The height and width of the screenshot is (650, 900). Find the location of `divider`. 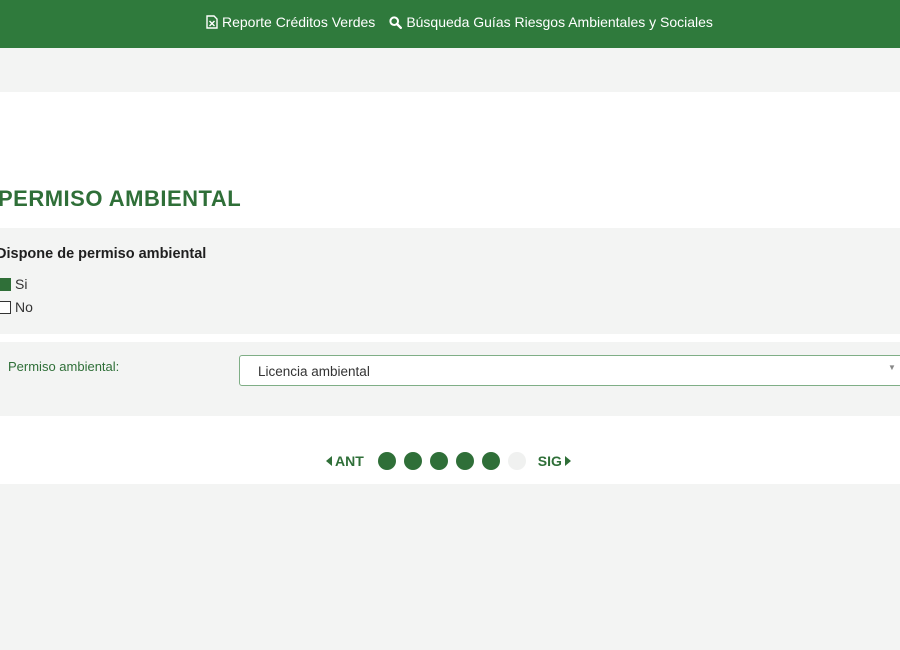

divider is located at coordinates (450, 338).